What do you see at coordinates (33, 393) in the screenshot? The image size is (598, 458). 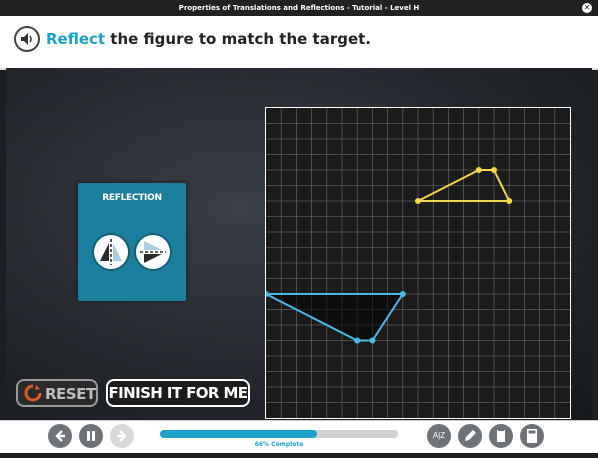 I see `reset-icon` at bounding box center [33, 393].